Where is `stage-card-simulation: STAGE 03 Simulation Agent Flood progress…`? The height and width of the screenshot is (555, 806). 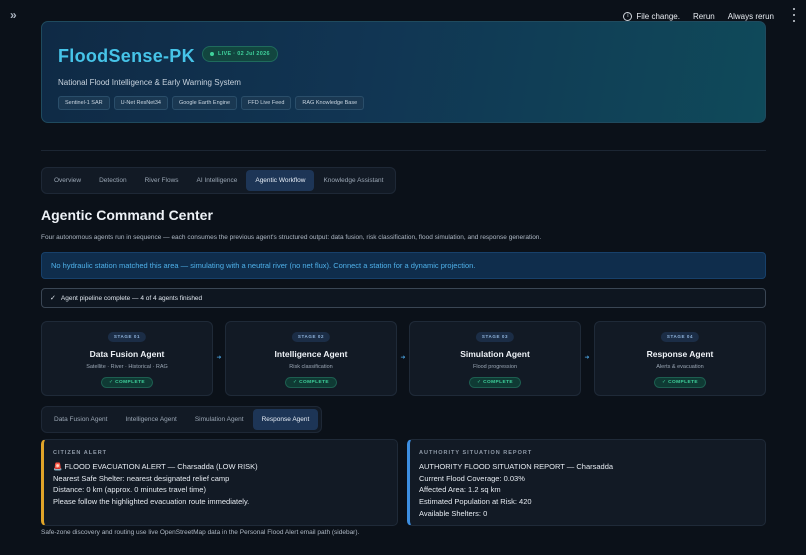 stage-card-simulation: STAGE 03 Simulation Agent Flood progress… is located at coordinates (495, 358).